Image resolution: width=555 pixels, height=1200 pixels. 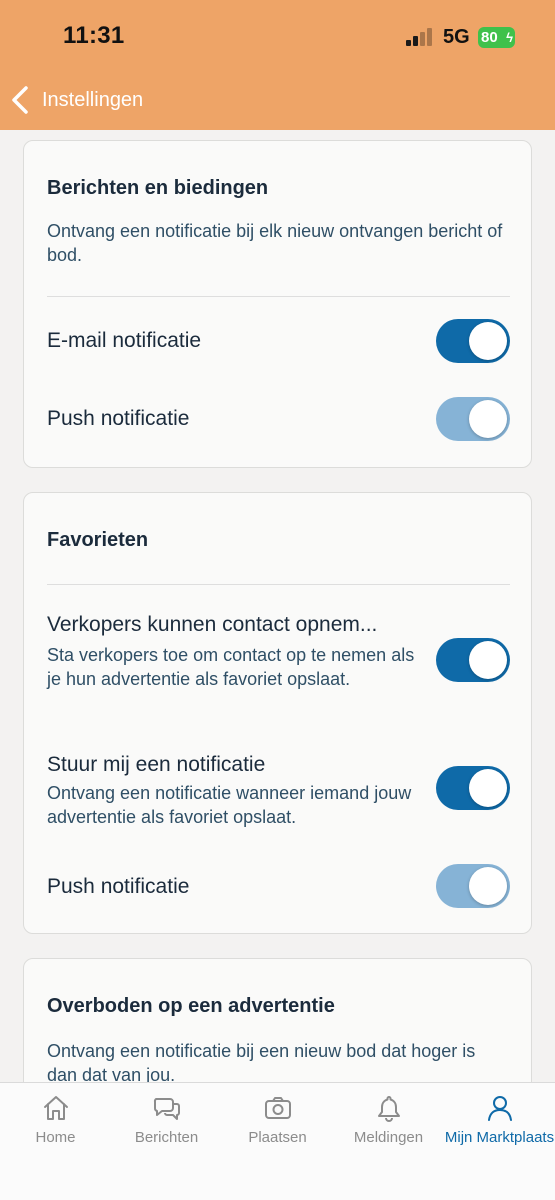 I want to click on header-bar: 11:31 5G 80 ϟ Instellingen, so click(x=277, y=65).